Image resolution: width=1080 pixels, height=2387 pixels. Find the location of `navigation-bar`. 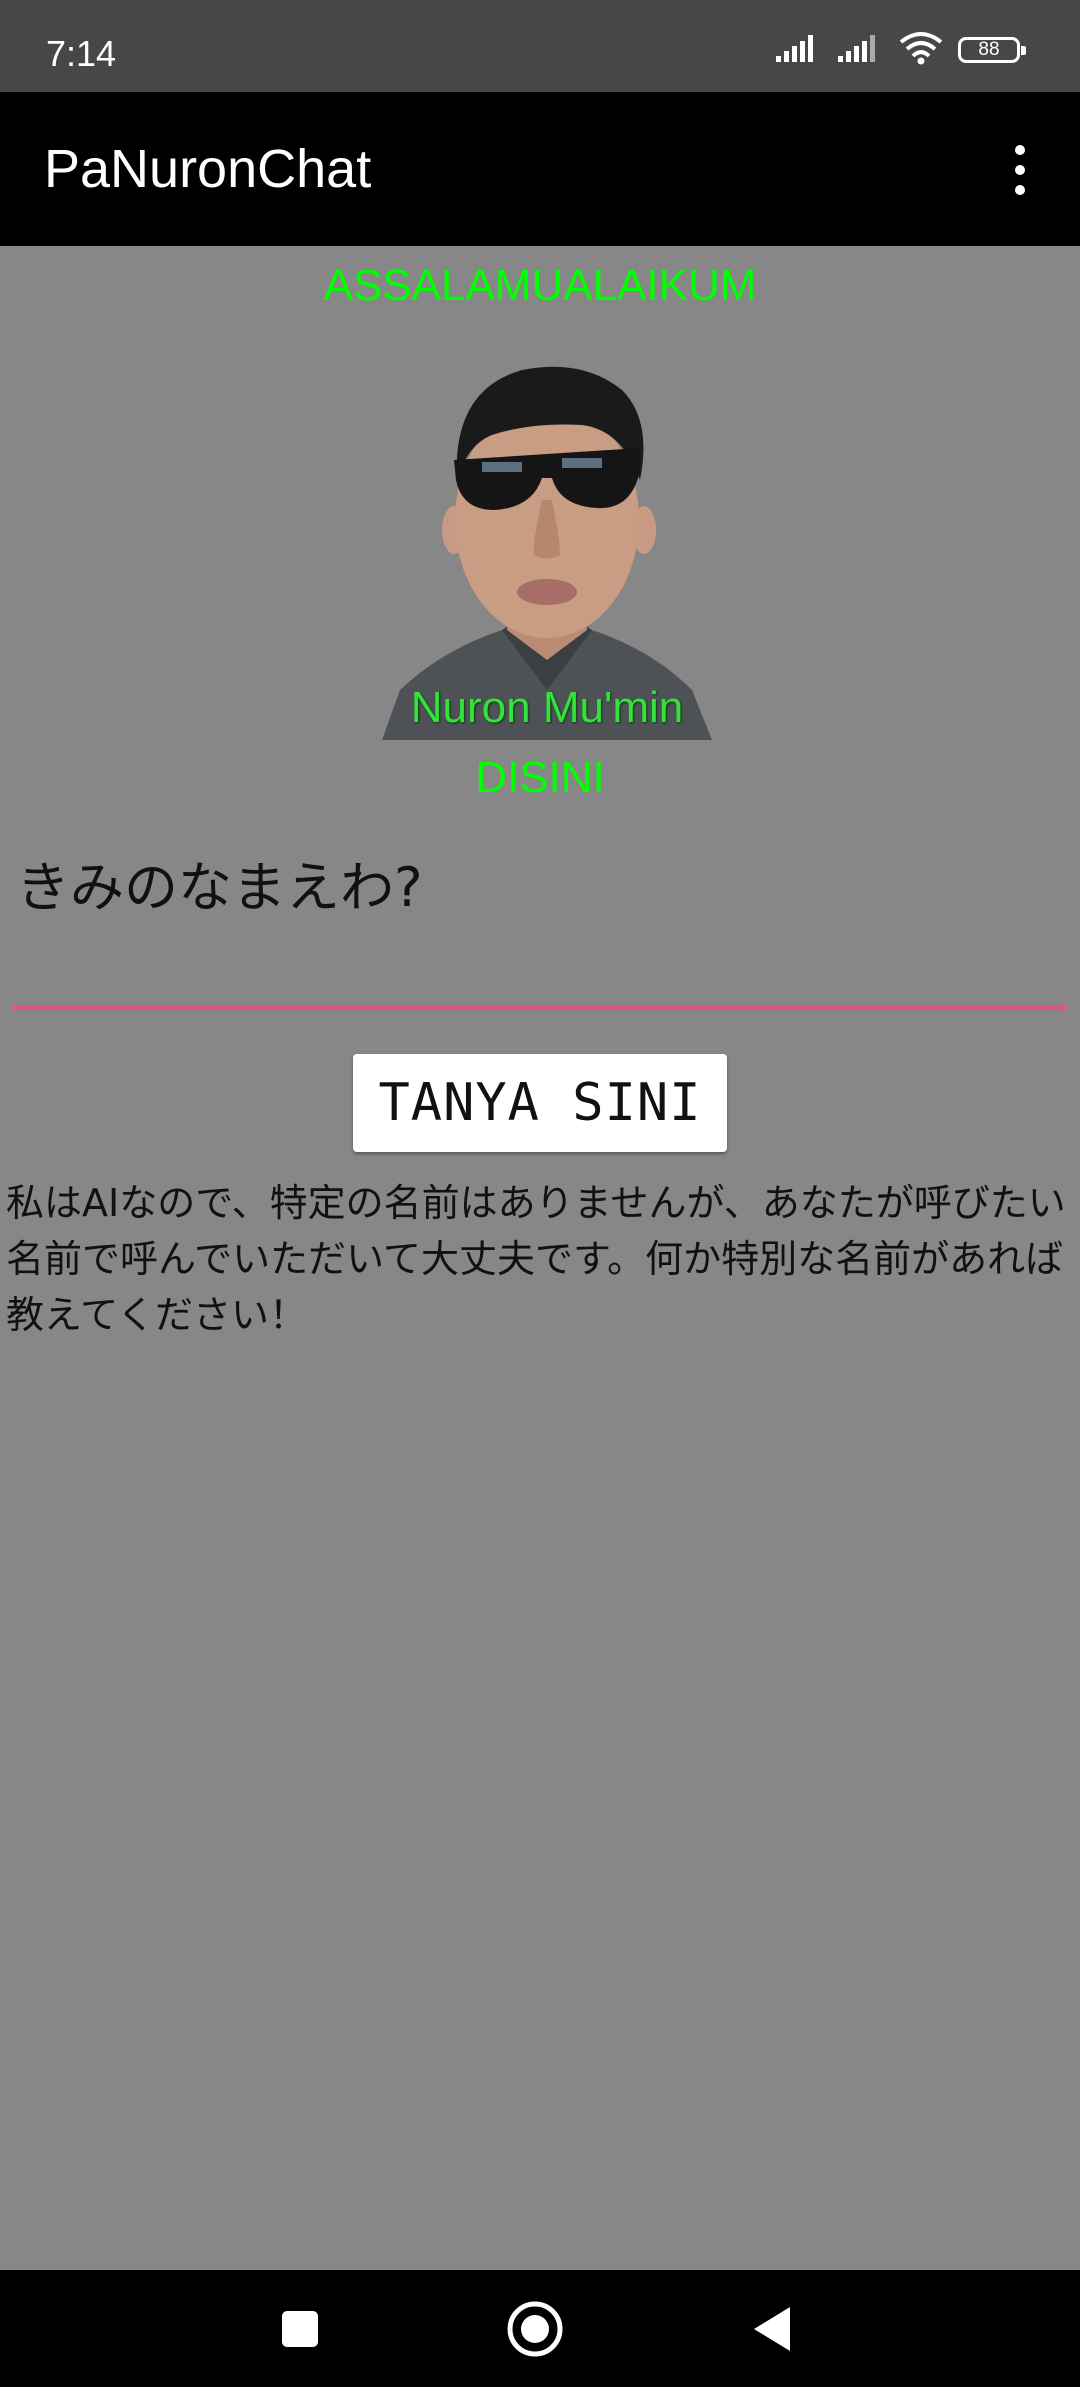

navigation-bar is located at coordinates (540, 2328).